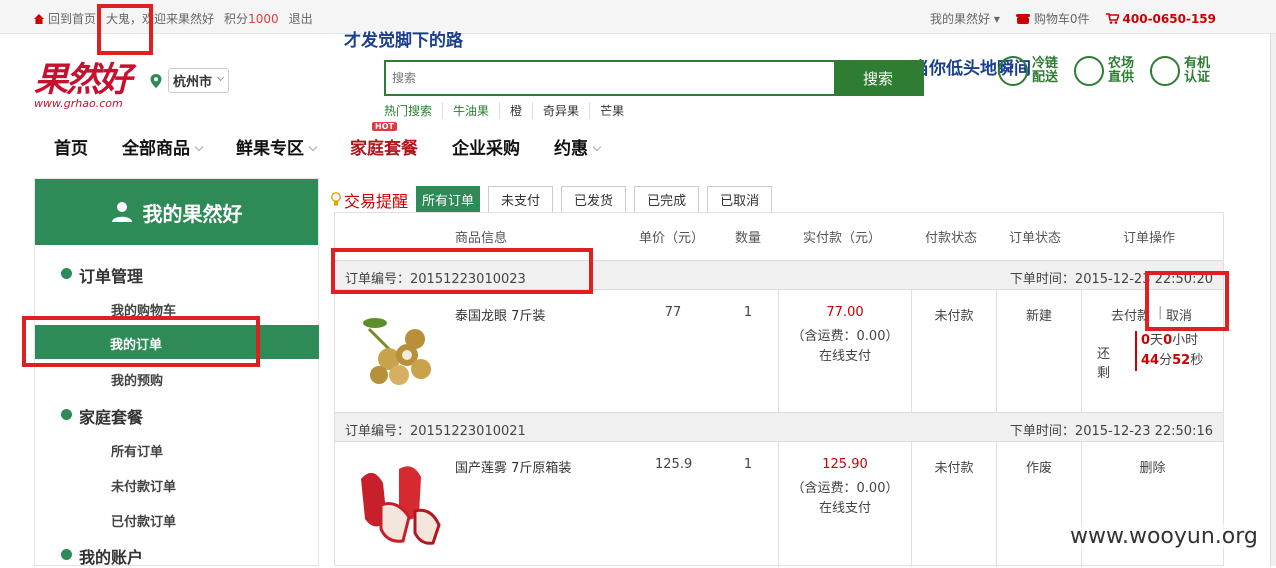 The width and height of the screenshot is (1276, 568). I want to click on logout-link: 退出, so click(301, 18).